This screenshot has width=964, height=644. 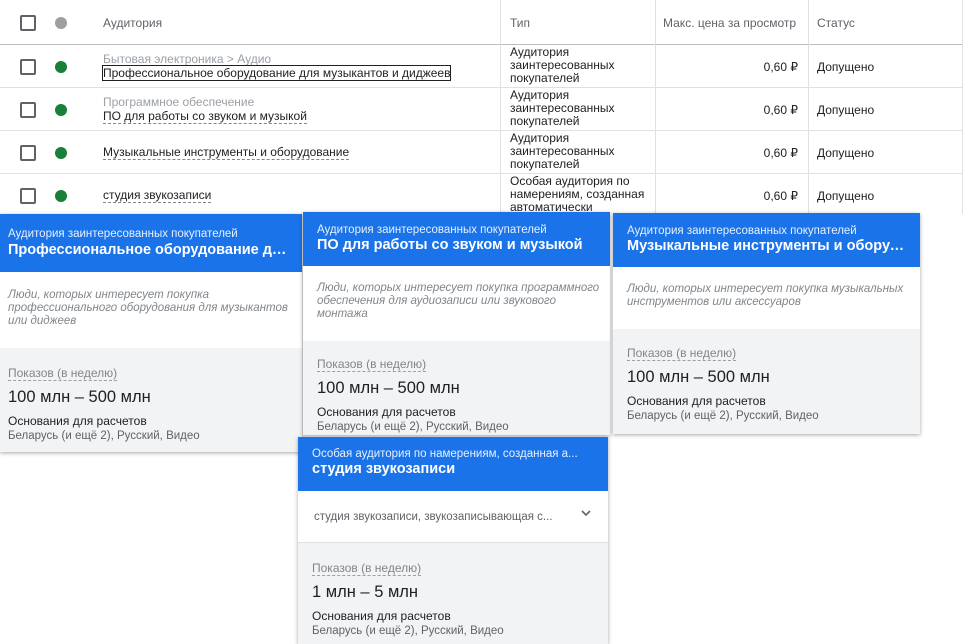 I want to click on header-type: Тип, so click(x=520, y=23).